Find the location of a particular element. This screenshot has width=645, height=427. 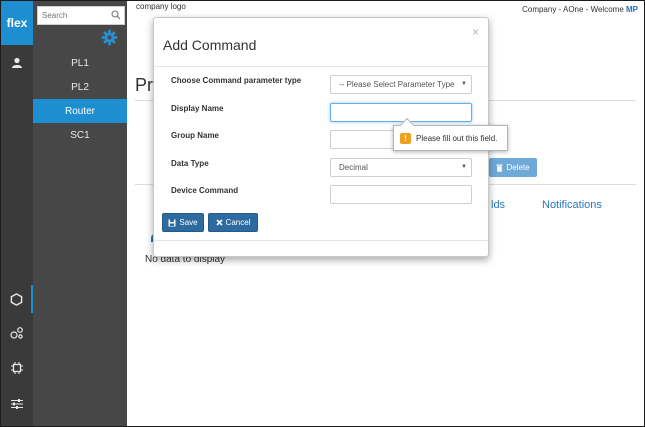

sidebar-item-pl1: PL1 is located at coordinates (80, 63).